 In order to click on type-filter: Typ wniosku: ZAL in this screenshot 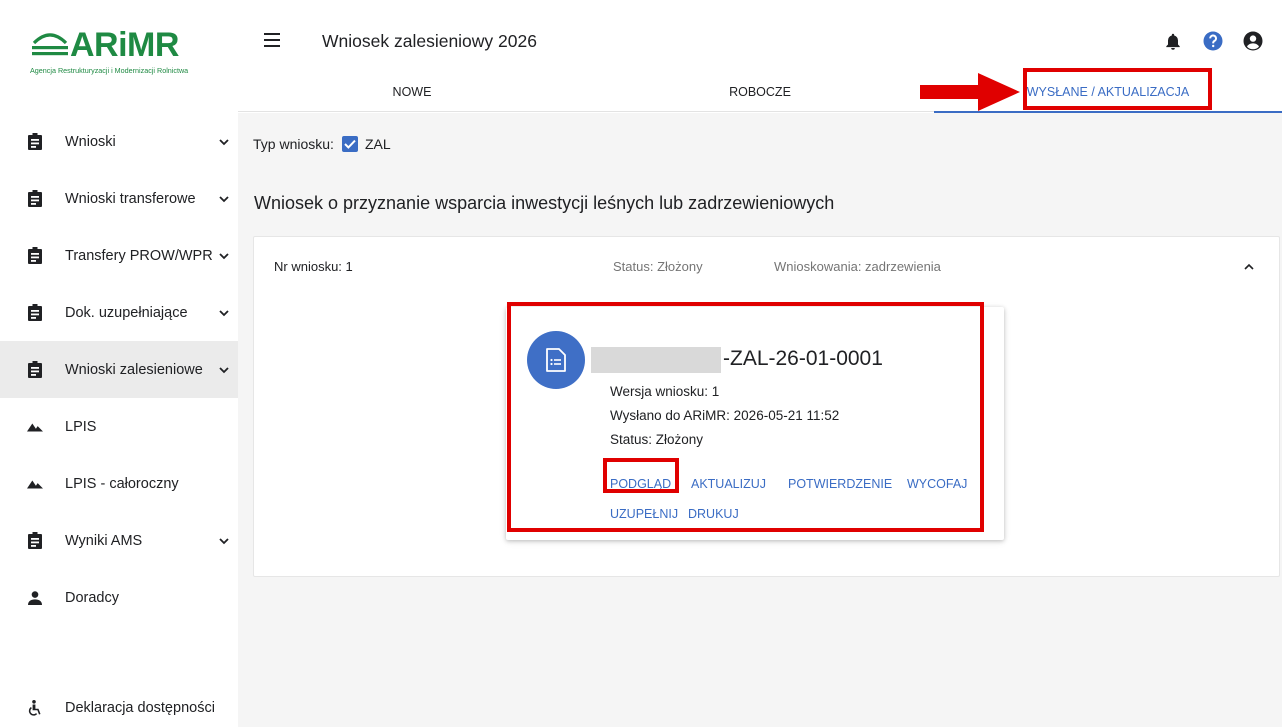, I will do `click(322, 144)`.